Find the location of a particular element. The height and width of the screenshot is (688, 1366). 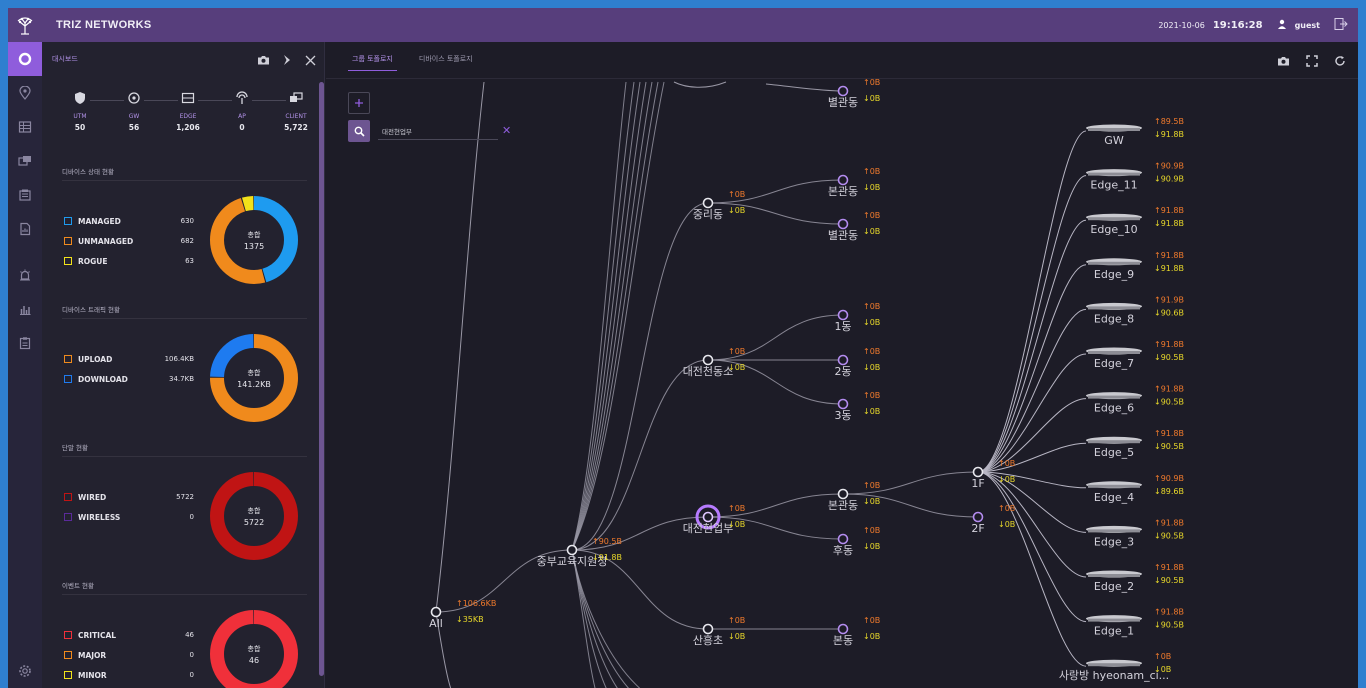

legend-item-rogue: ROGUE 63 is located at coordinates (129, 261).